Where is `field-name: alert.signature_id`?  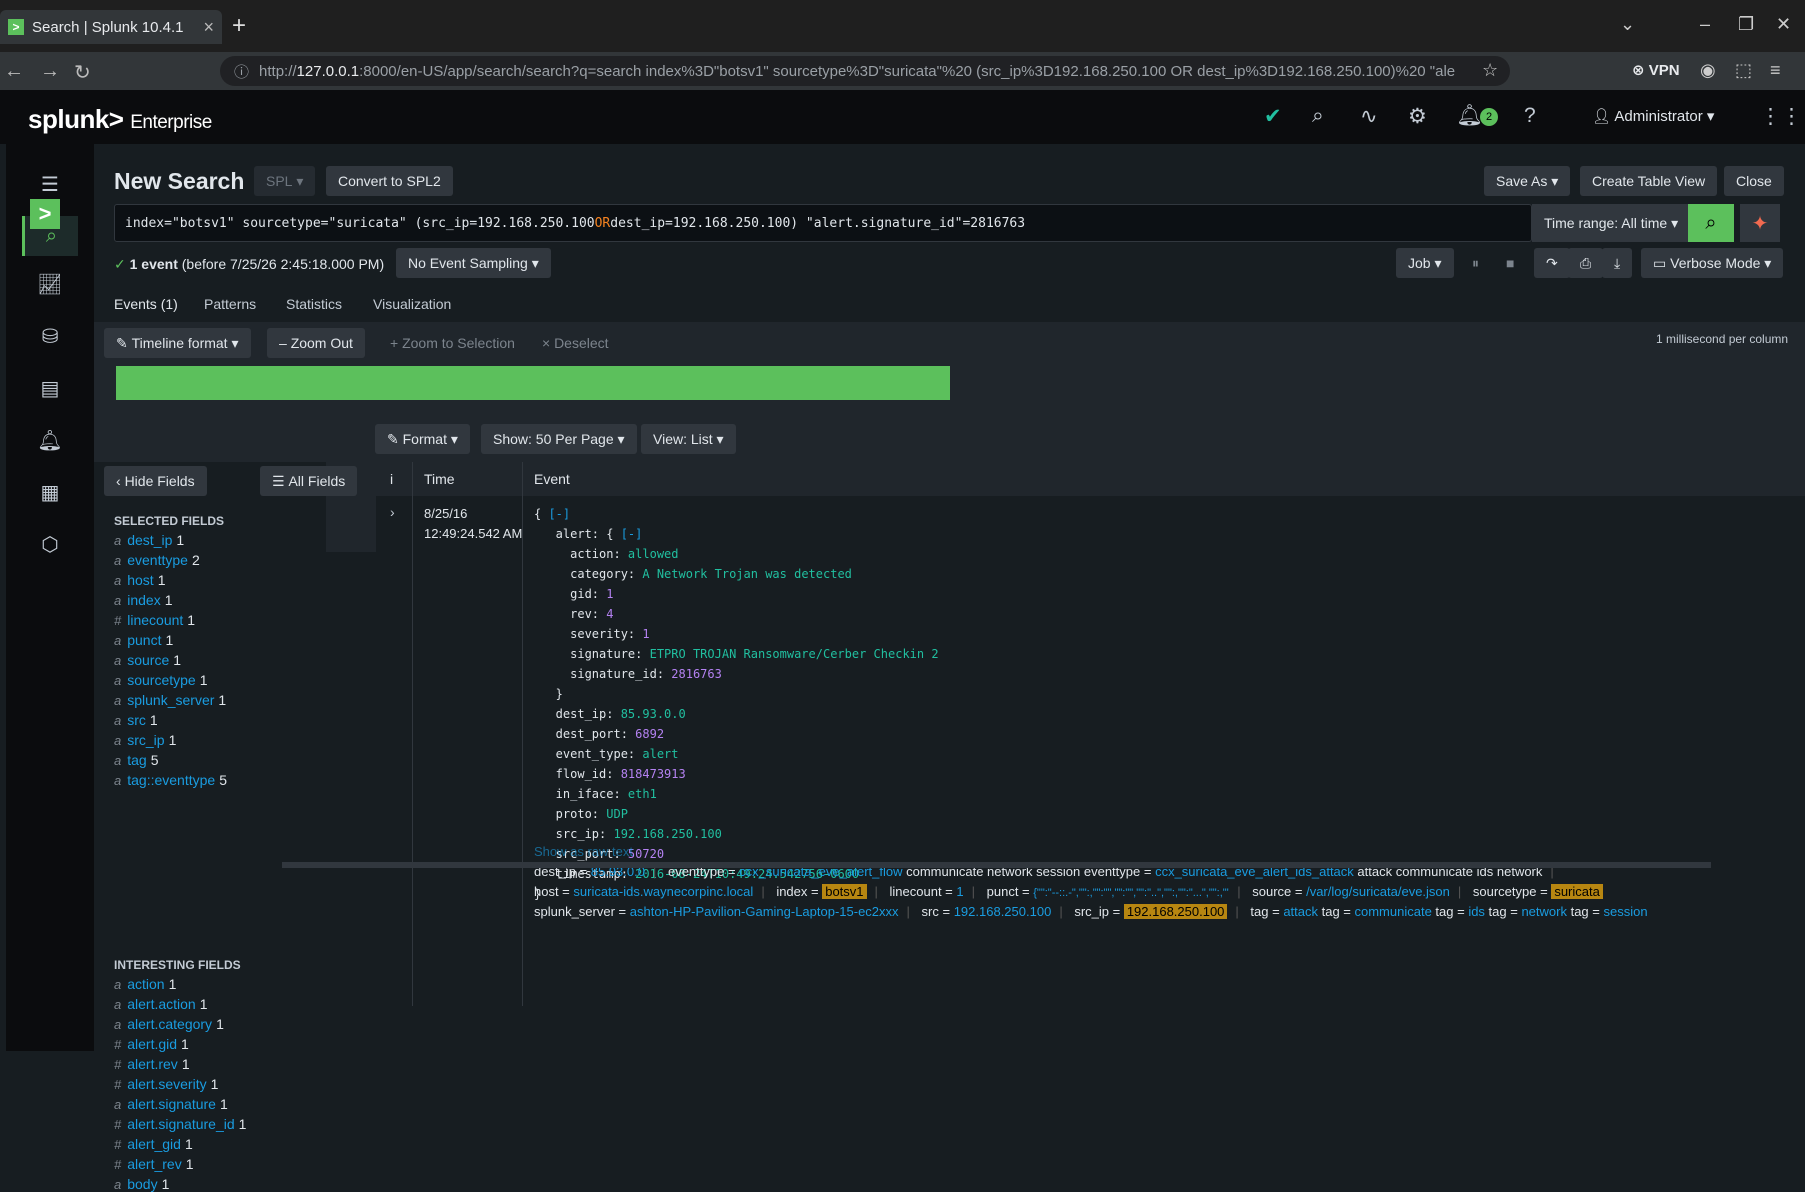
field-name: alert.signature_id is located at coordinates (180, 1124).